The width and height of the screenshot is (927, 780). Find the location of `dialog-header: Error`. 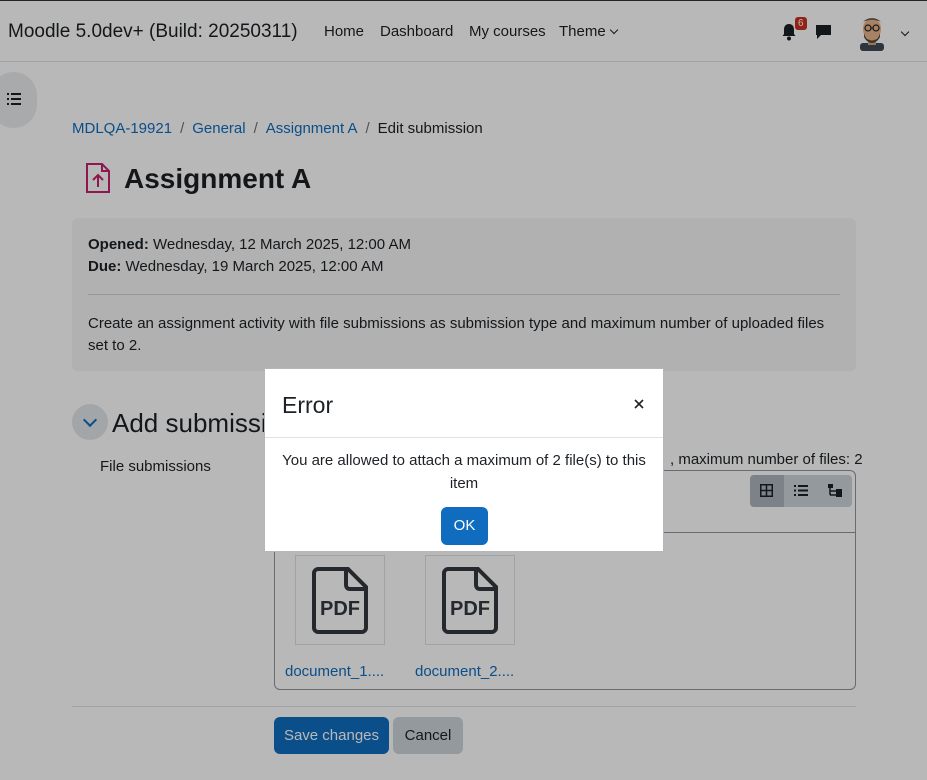

dialog-header: Error is located at coordinates (464, 403).